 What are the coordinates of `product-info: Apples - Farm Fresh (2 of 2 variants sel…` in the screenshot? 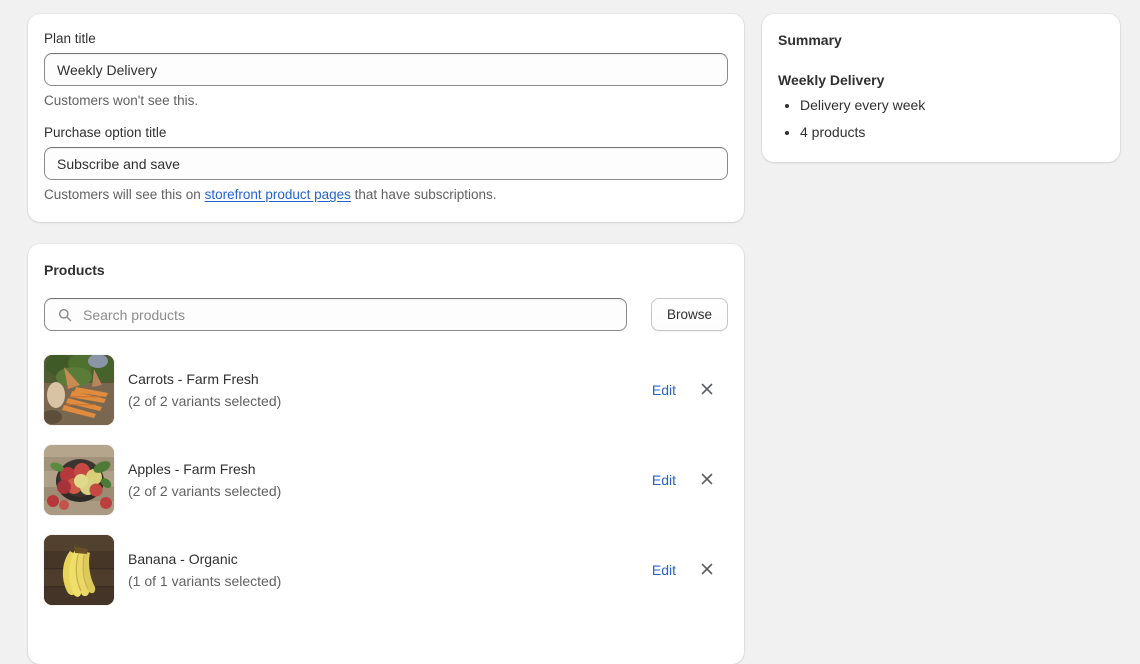 It's located at (383, 480).